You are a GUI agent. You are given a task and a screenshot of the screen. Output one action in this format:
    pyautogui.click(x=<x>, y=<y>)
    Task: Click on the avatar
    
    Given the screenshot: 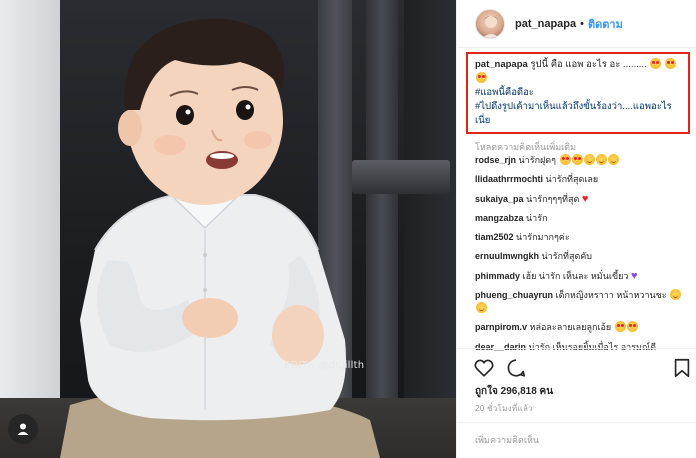 What is the action you would take?
    pyautogui.click(x=490, y=23)
    